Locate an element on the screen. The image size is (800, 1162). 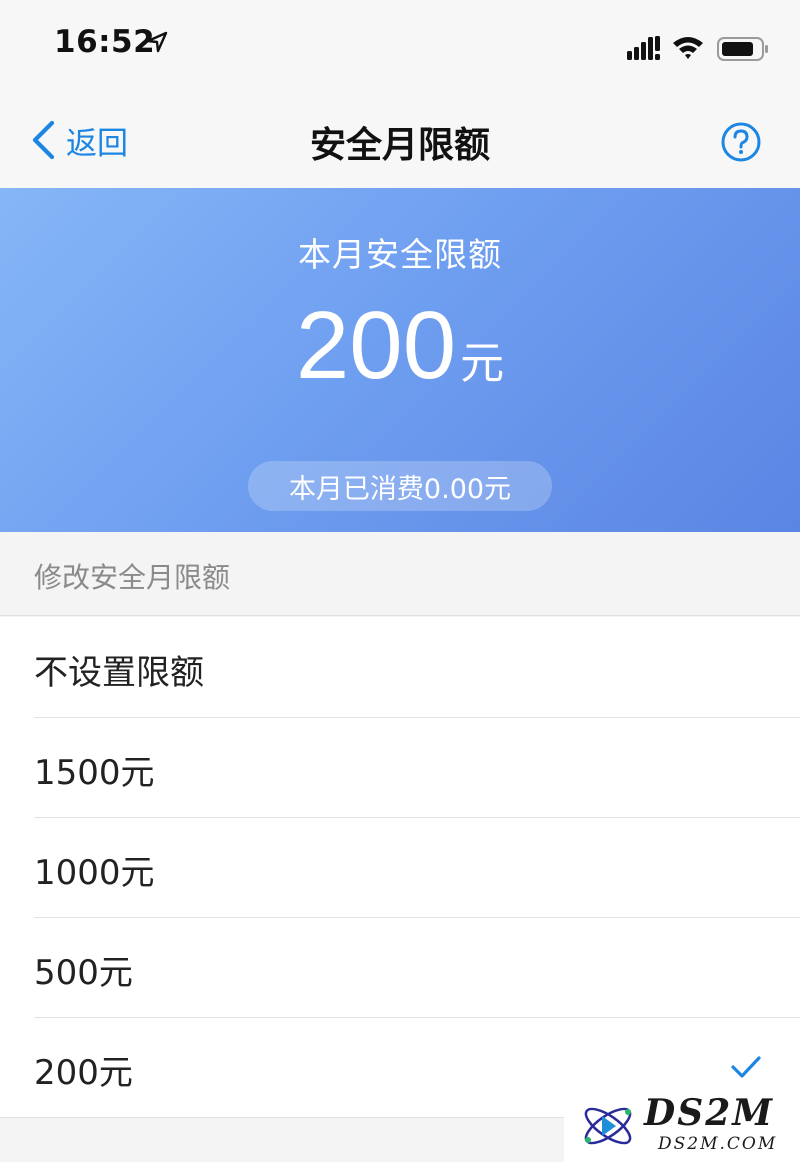
location-arrow-icon is located at coordinates (157, 42).